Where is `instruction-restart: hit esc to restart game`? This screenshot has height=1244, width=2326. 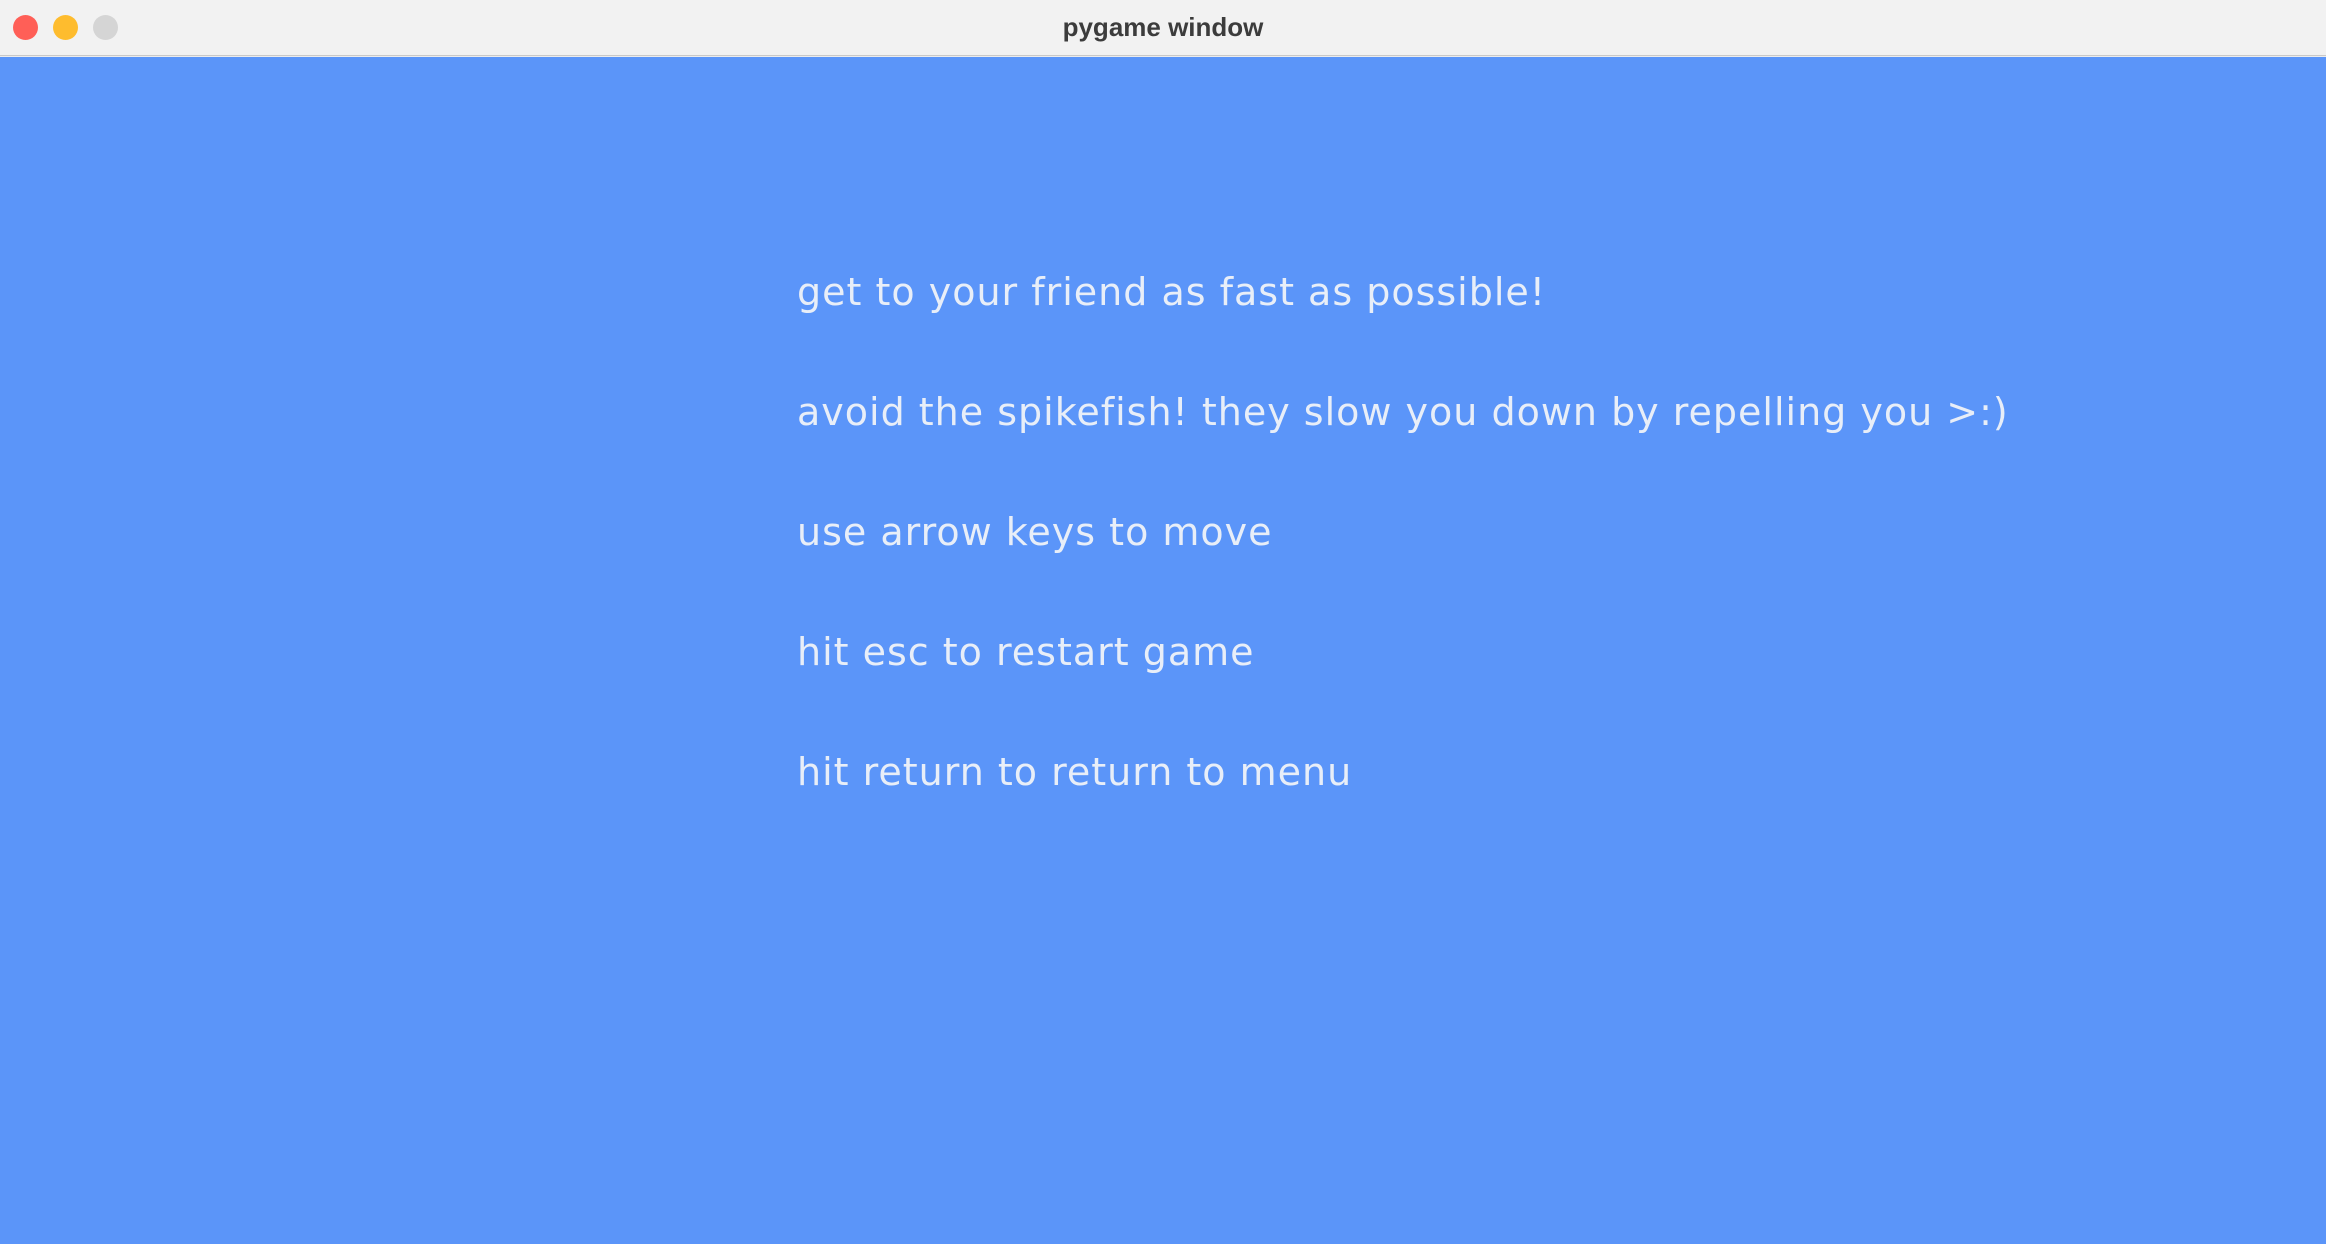 instruction-restart: hit esc to restart game is located at coordinates (1026, 652).